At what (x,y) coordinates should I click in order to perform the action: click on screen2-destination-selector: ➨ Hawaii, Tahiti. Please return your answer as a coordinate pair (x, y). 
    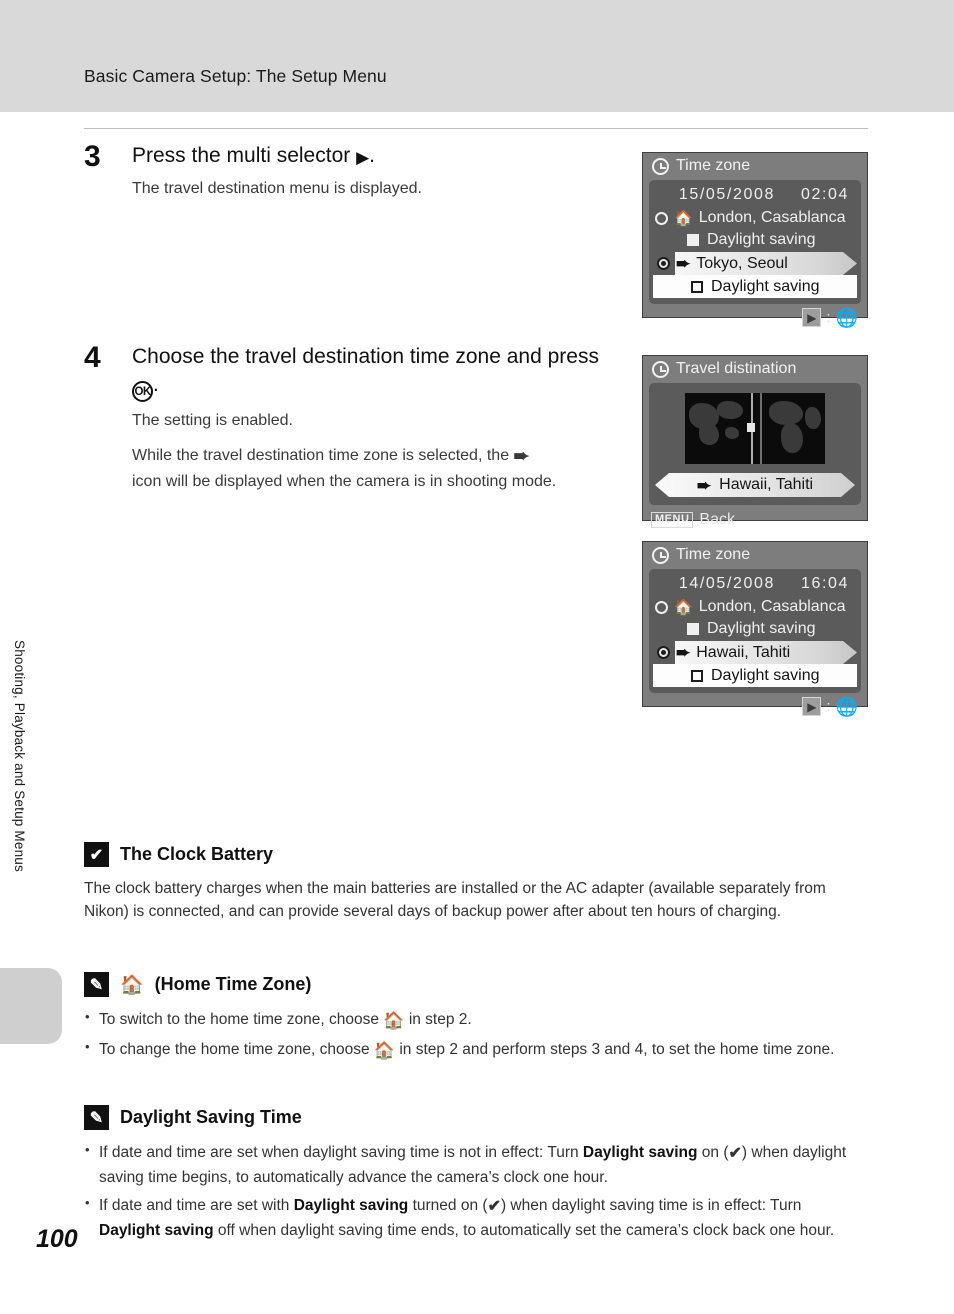
    Looking at the image, I should click on (755, 485).